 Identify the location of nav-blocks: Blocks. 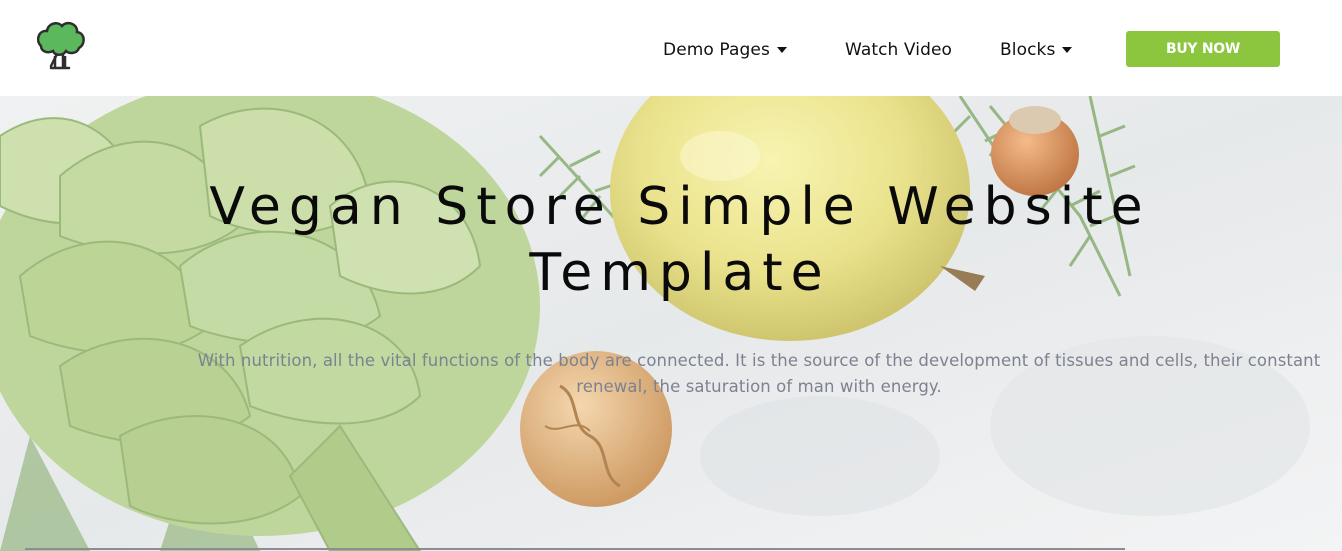
(1036, 50).